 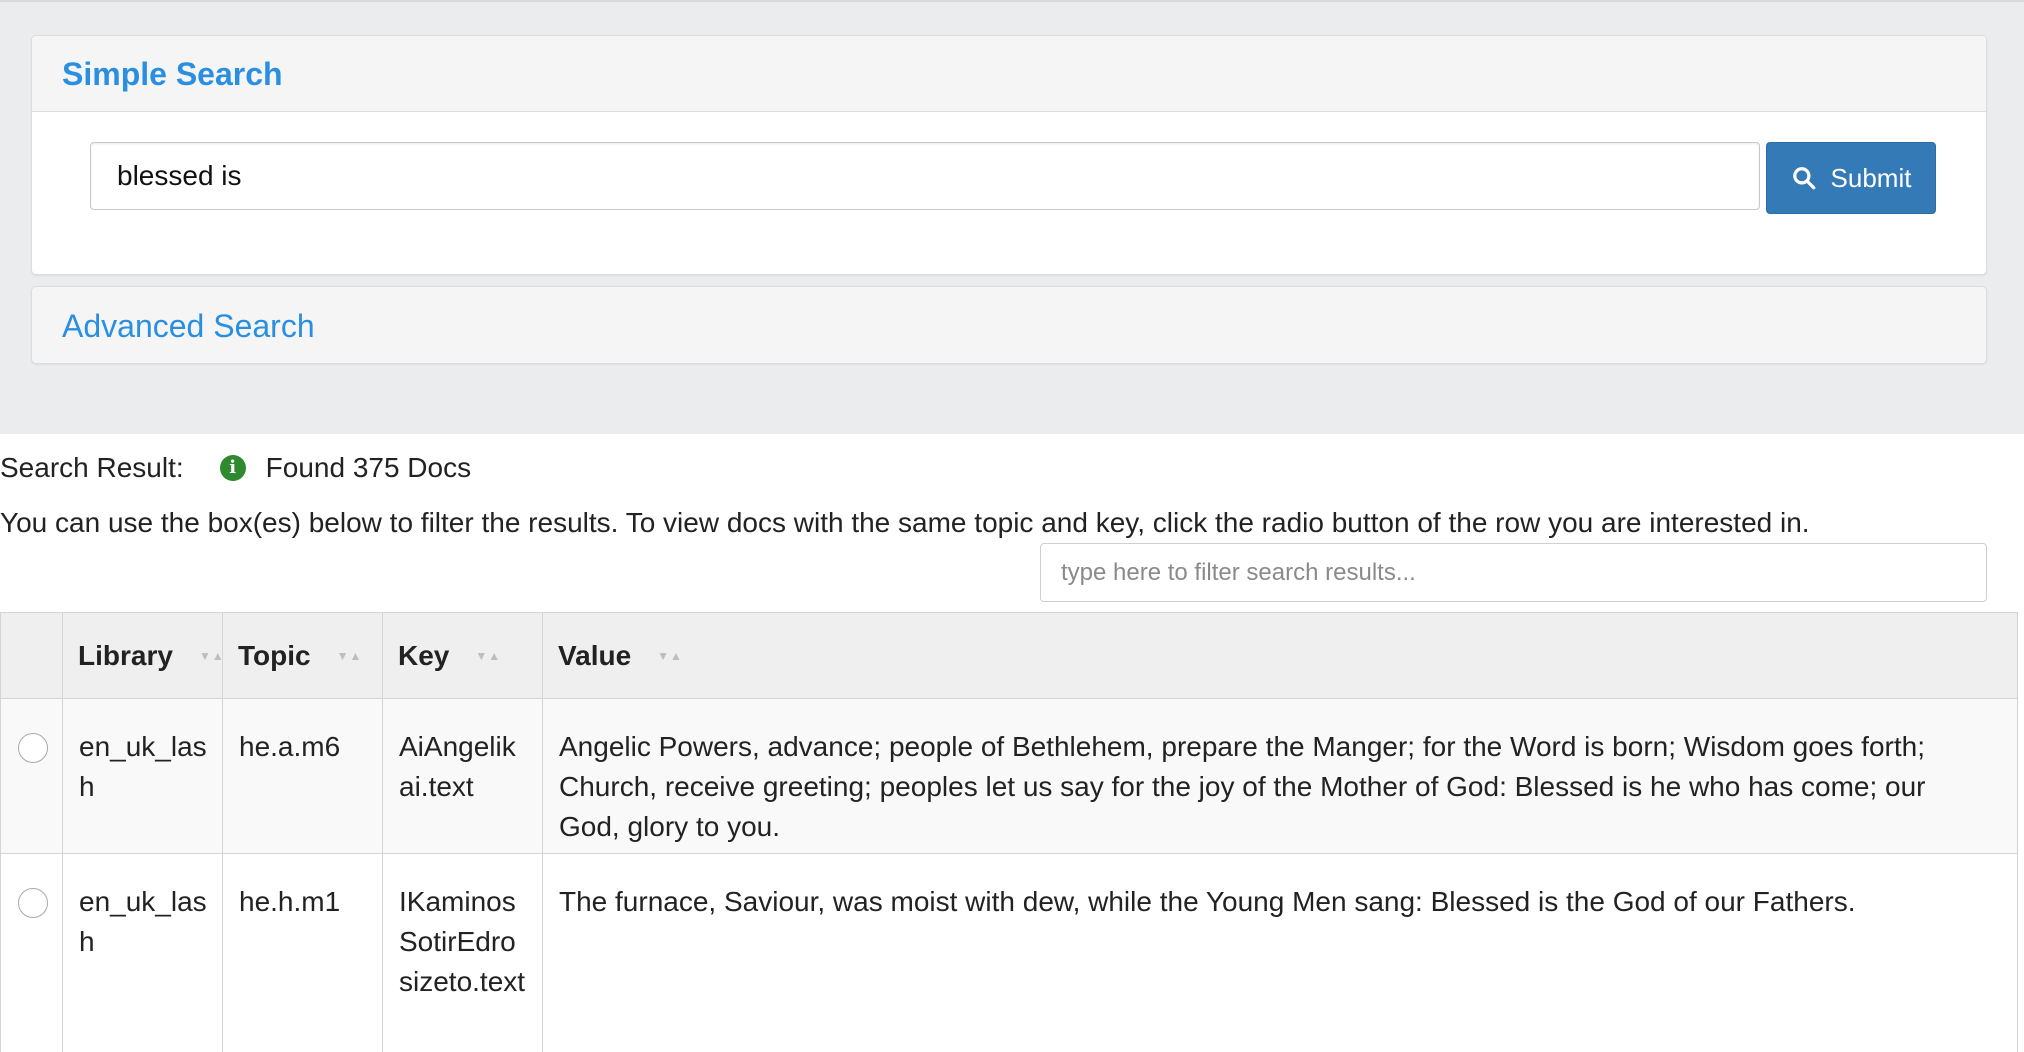 What do you see at coordinates (1513, 572) in the screenshot?
I see `filter-input` at bounding box center [1513, 572].